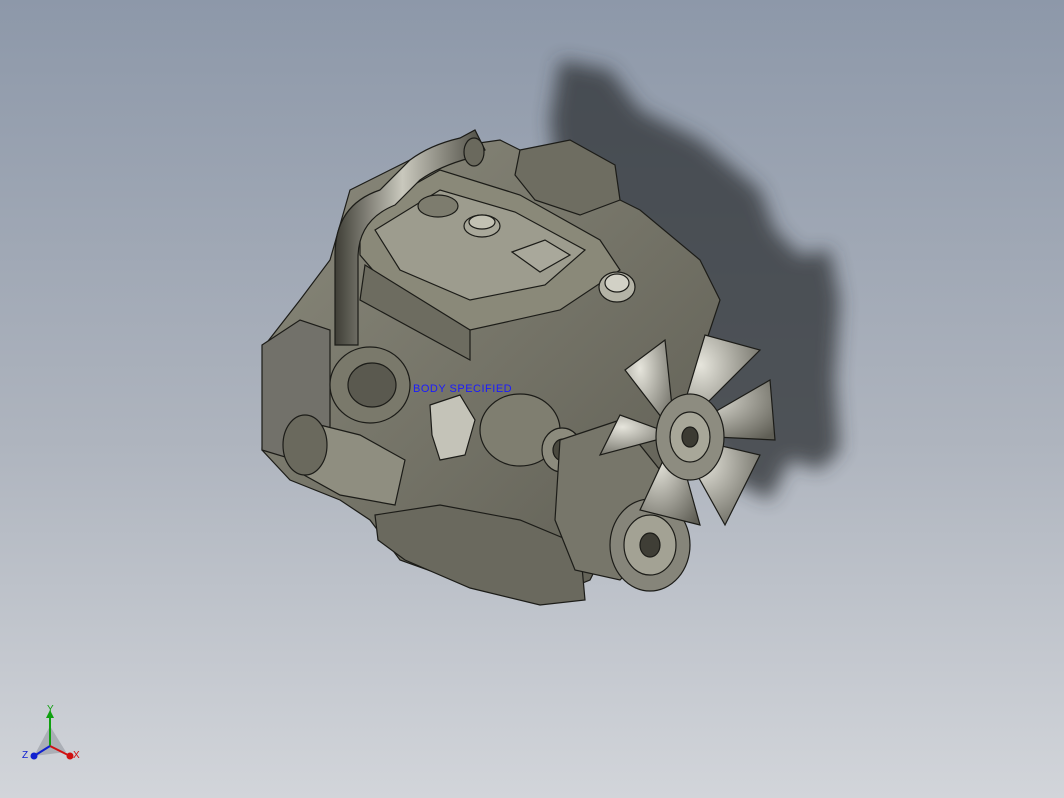 Image resolution: width=1064 pixels, height=798 pixels. Describe the element at coordinates (53, 739) in the screenshot. I see `coordinate-triad: Y X Z` at that location.